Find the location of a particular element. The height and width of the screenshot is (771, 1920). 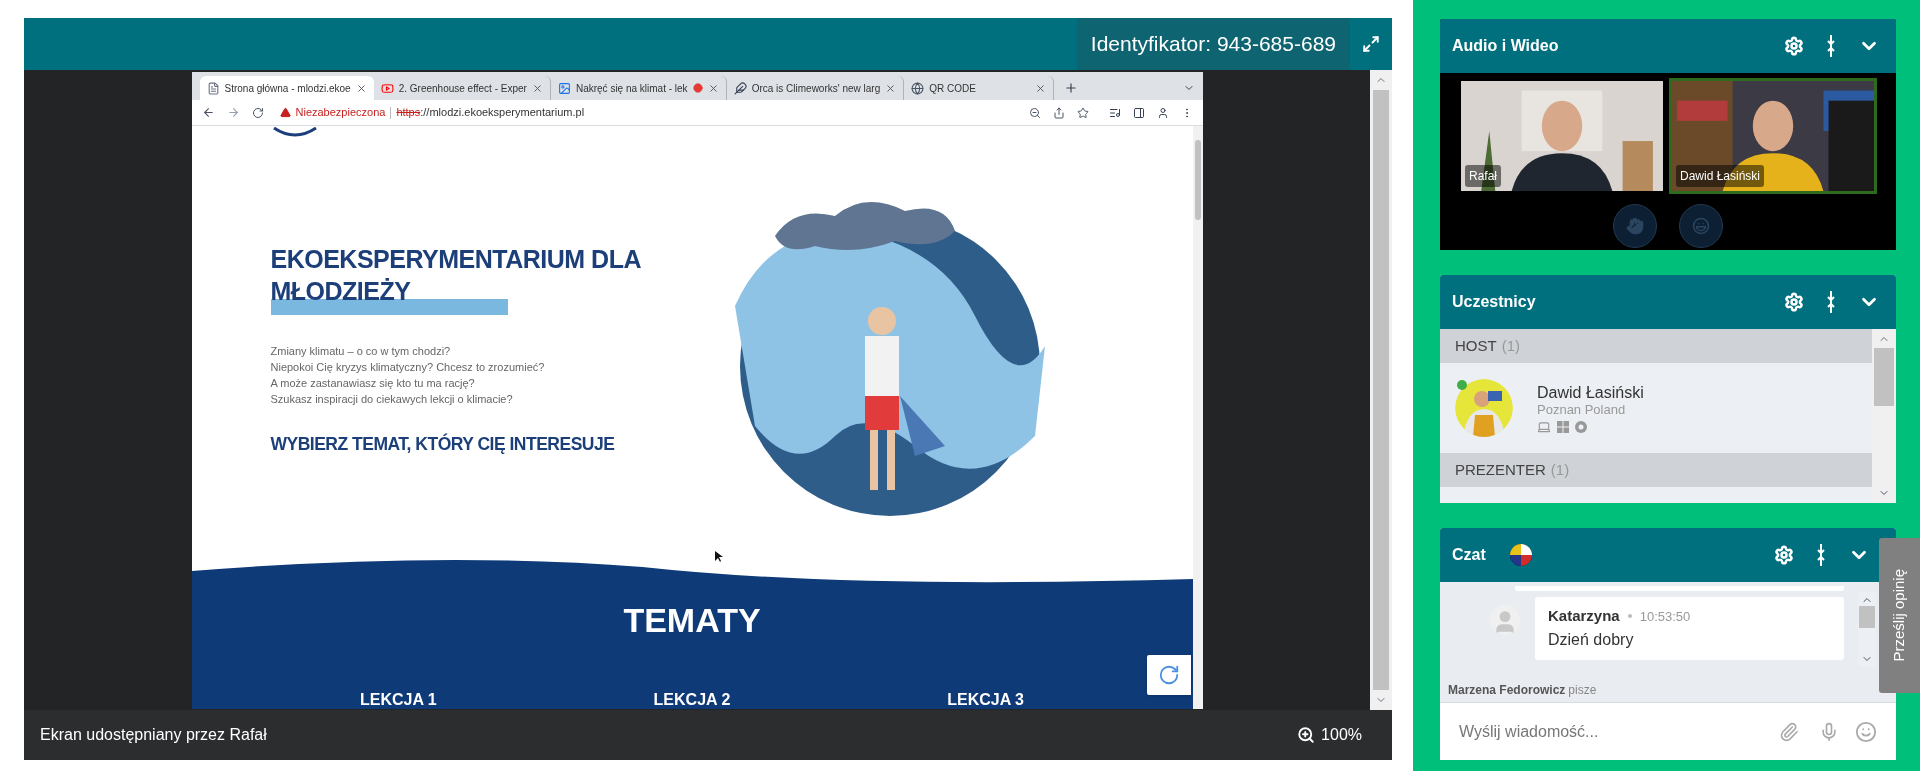

message-author: Katarzyna is located at coordinates (1584, 616).